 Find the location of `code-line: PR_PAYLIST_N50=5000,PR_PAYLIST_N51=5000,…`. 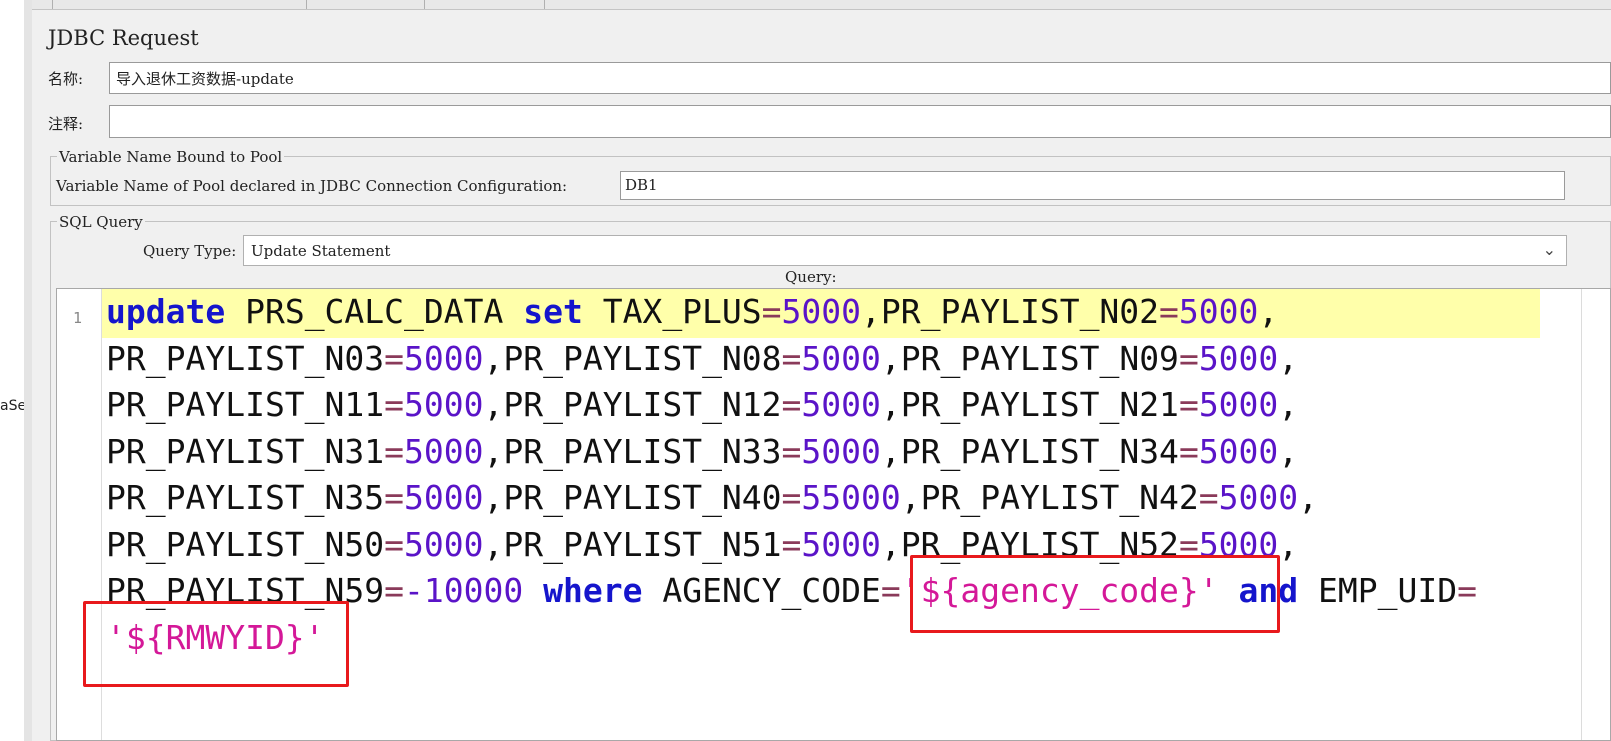

code-line: PR_PAYLIST_N50=5000,PR_PAYLIST_N51=5000,… is located at coordinates (816, 545).